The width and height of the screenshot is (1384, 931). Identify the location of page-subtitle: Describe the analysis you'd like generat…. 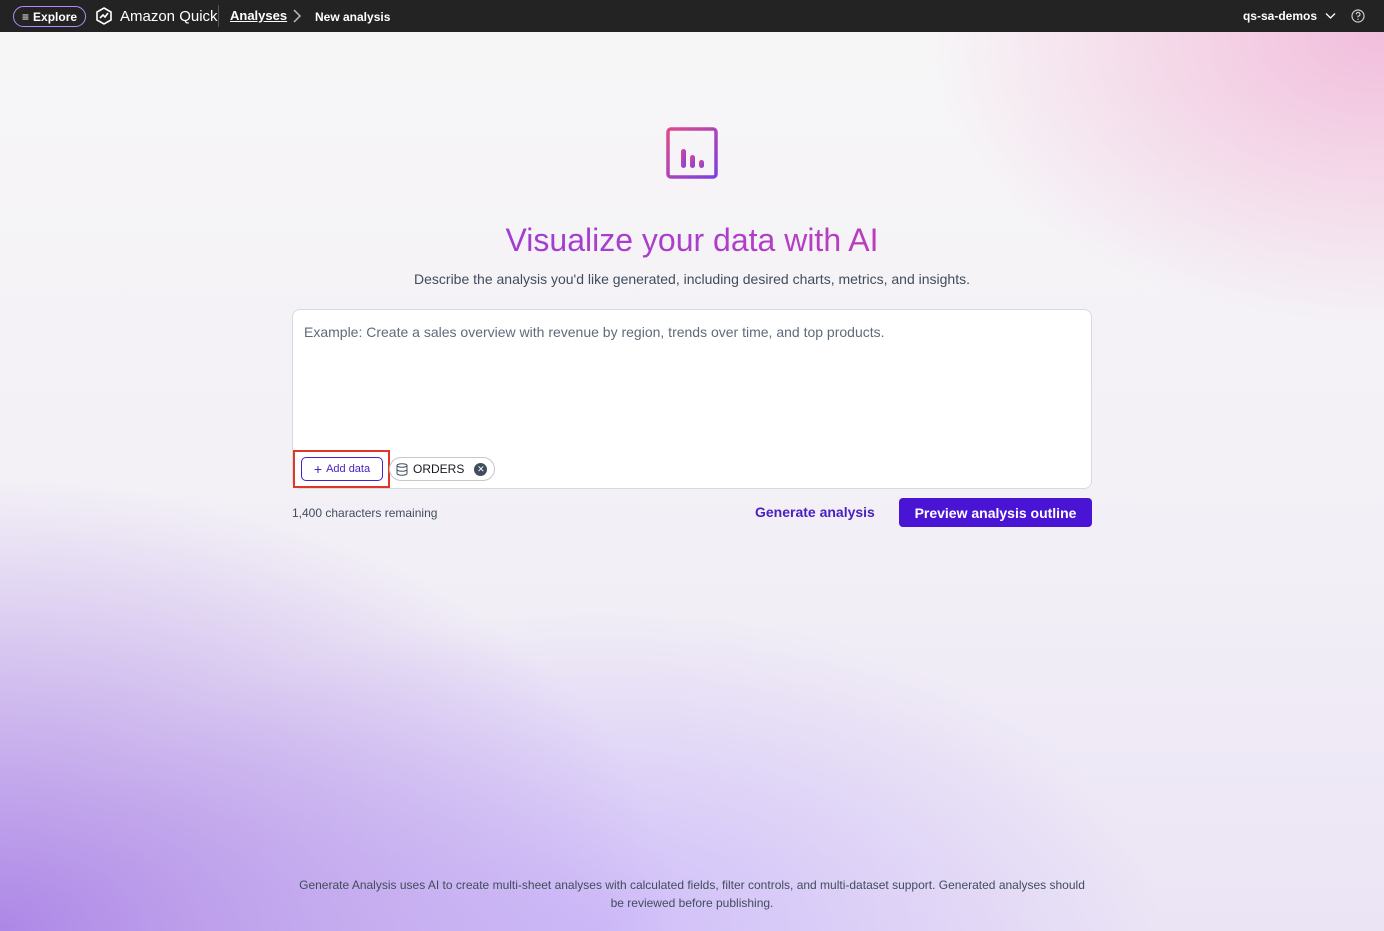
(692, 279).